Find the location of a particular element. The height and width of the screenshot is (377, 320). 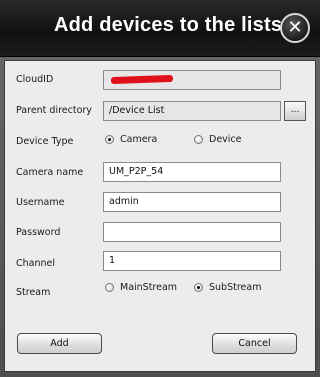

stream-sub-option: SubStream is located at coordinates (227, 287).